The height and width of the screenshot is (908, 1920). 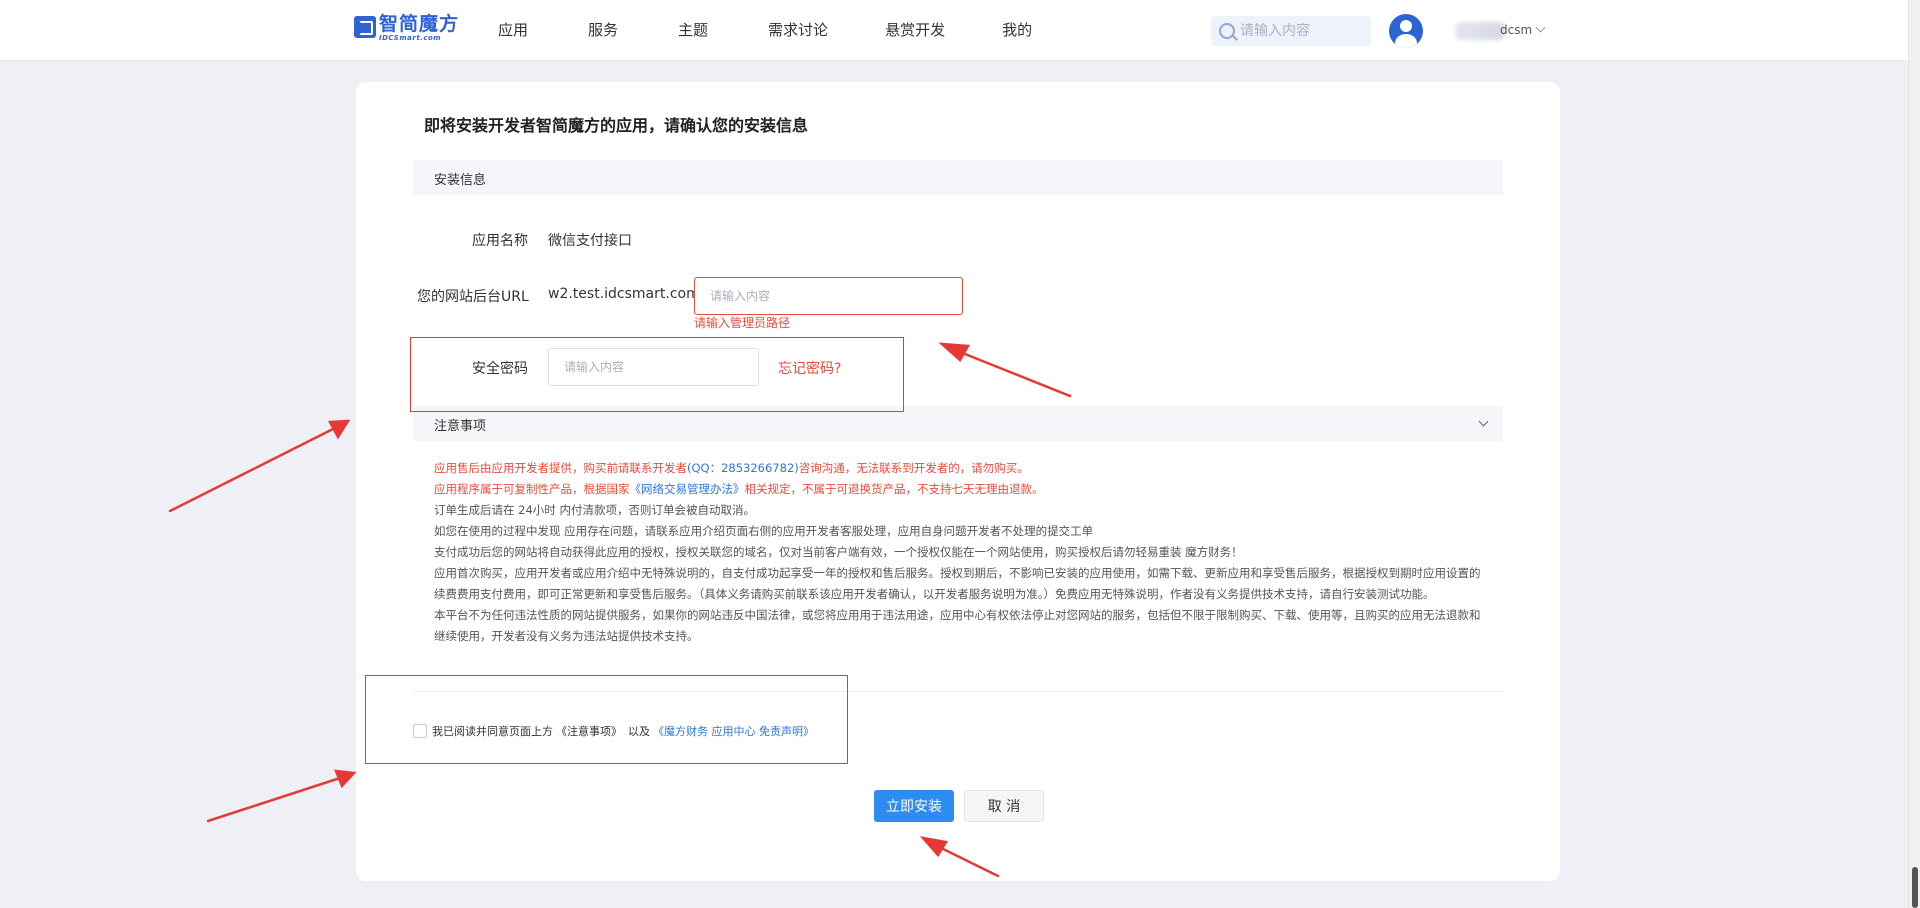 I want to click on url-prefix: w2.test.idcsmart.com/, so click(x=626, y=294).